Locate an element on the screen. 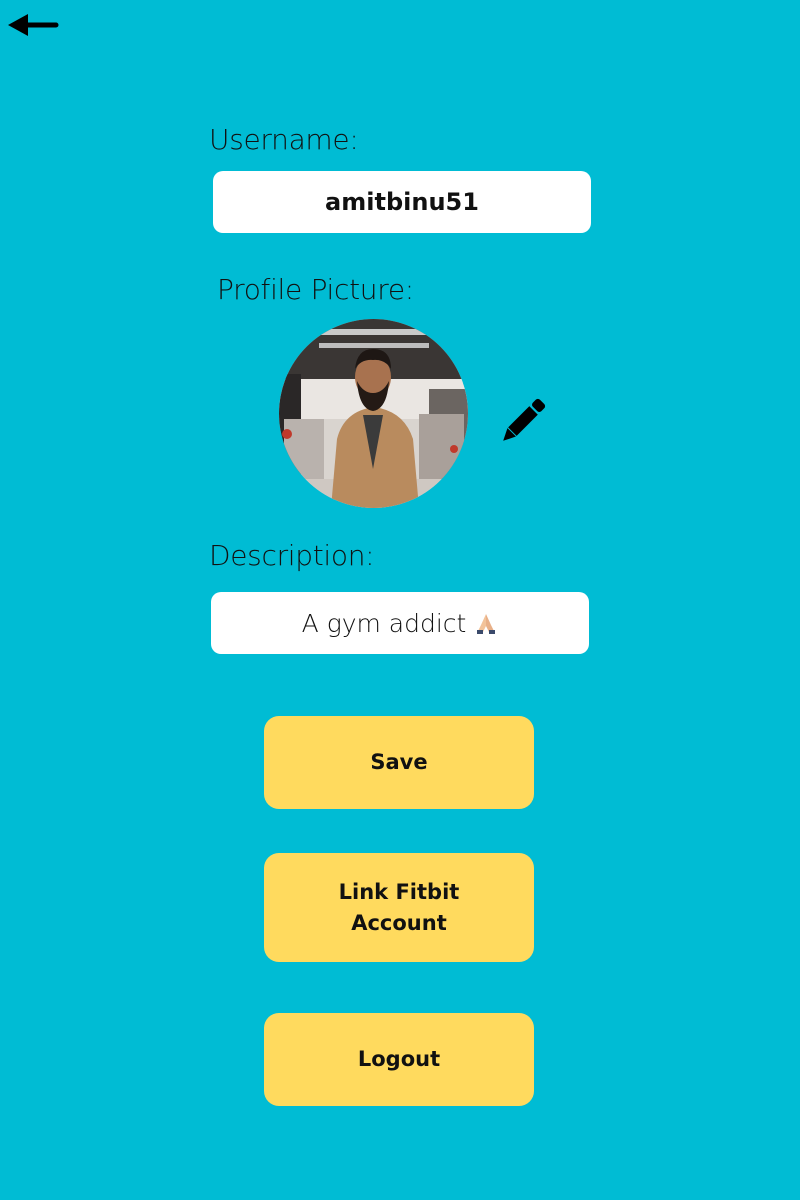 Image resolution: width=800 pixels, height=1200 pixels. save-button: Save is located at coordinates (399, 762).